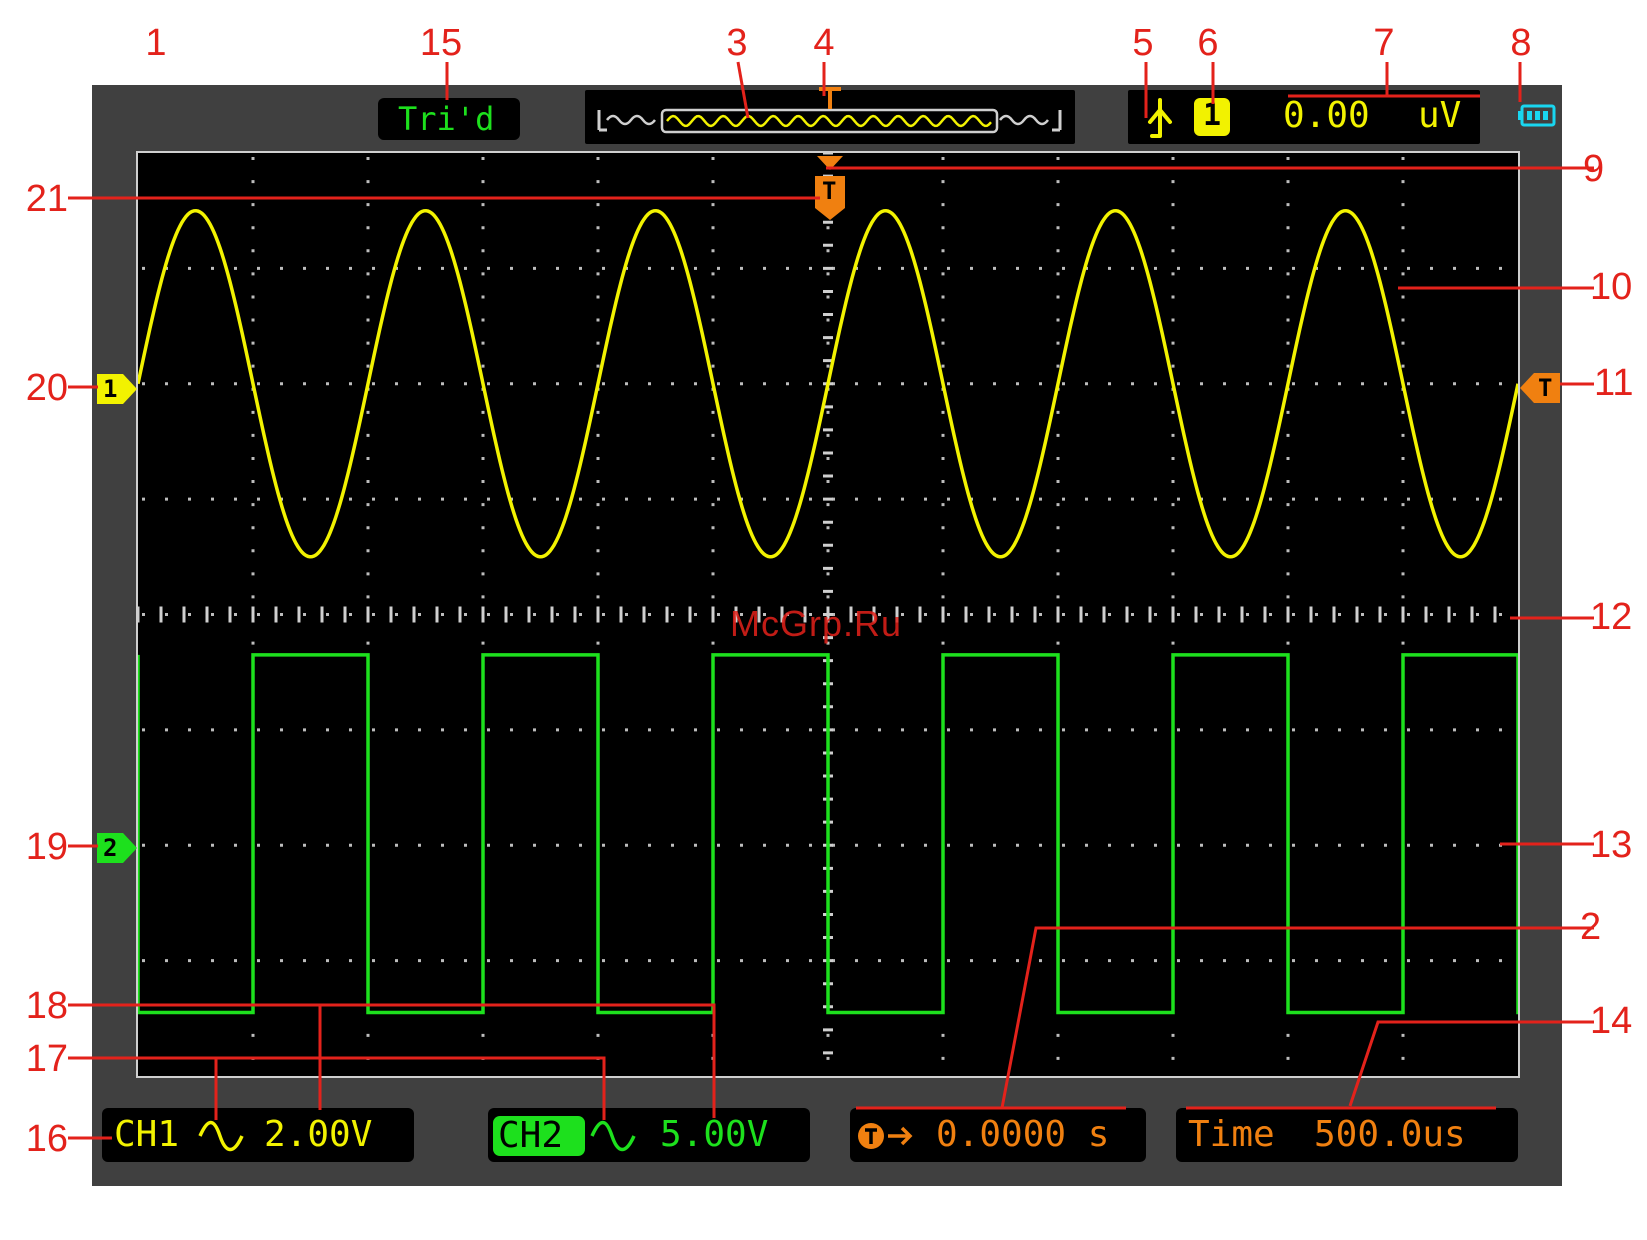 Image resolution: width=1647 pixels, height=1240 pixels. Describe the element at coordinates (46, 199) in the screenshot. I see `callout-21: 21` at that location.